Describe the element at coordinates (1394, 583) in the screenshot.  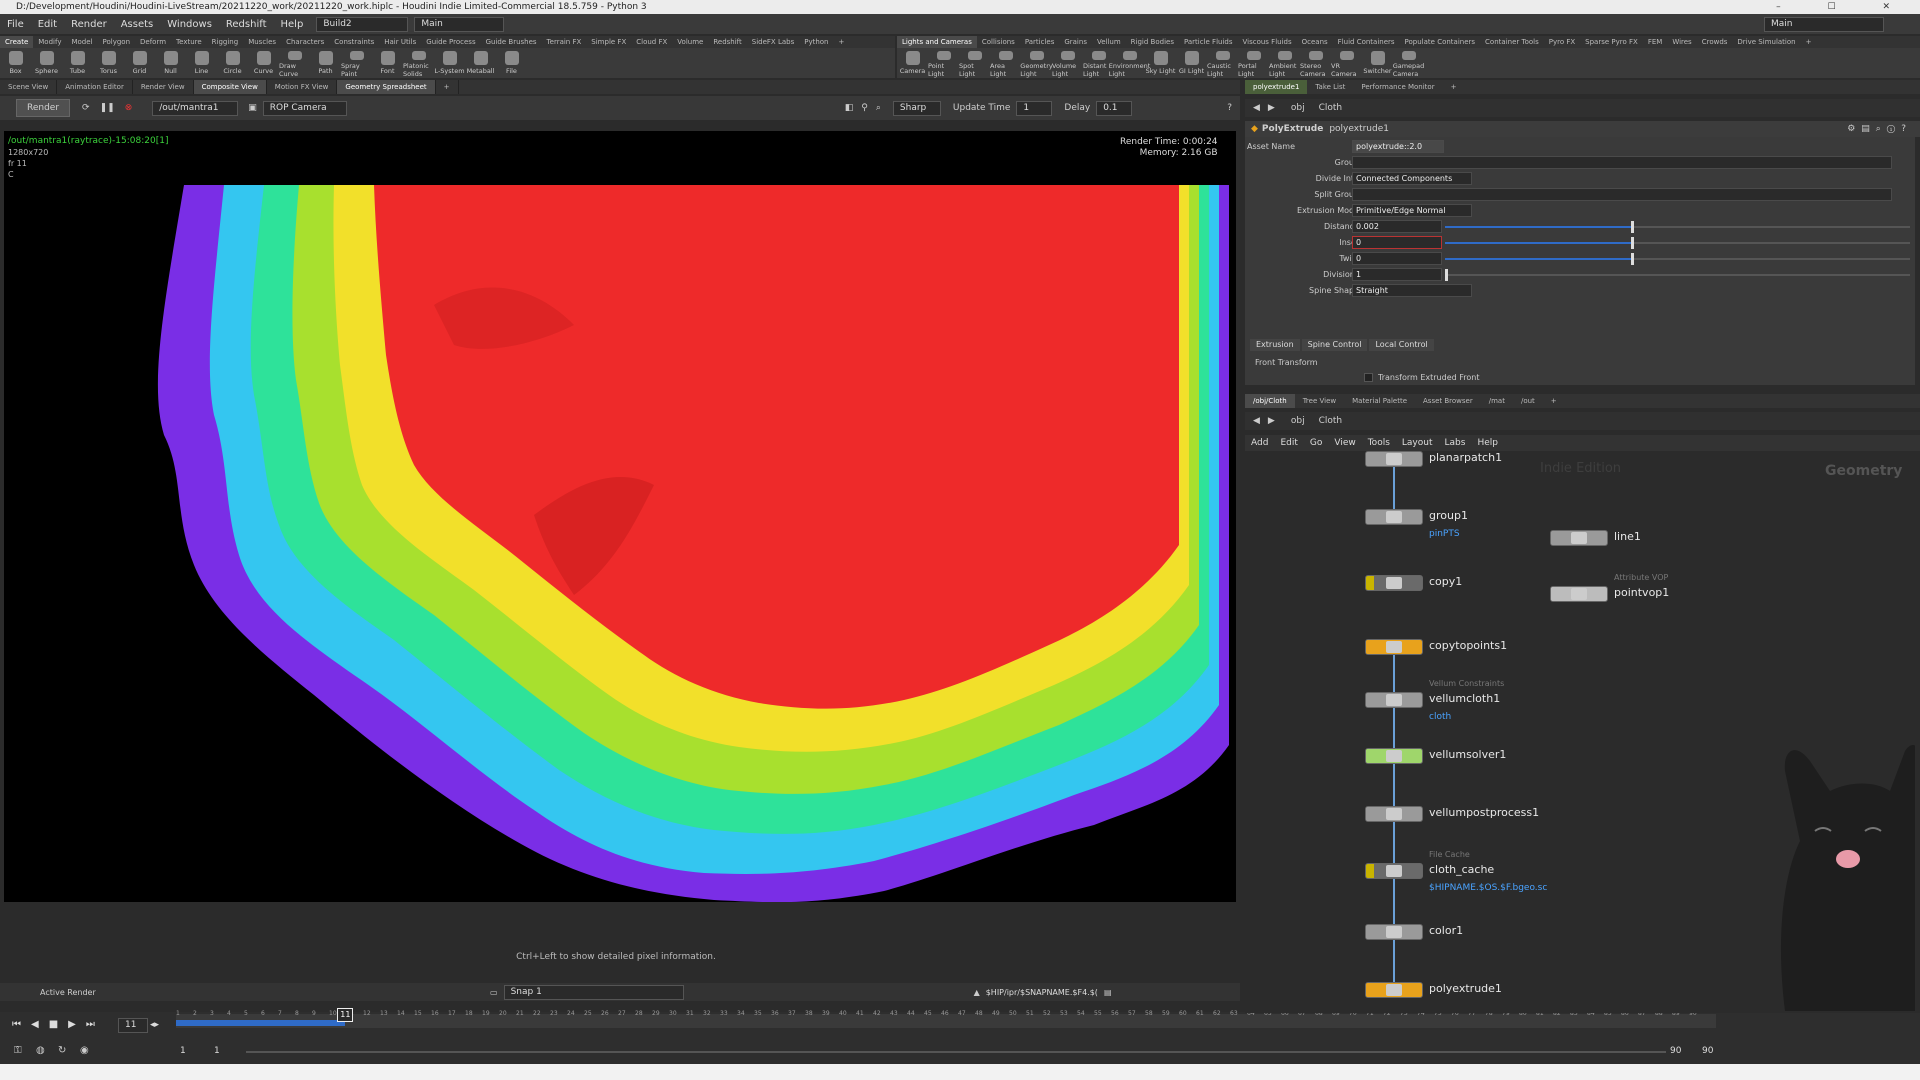
I see `node-copy1` at that location.